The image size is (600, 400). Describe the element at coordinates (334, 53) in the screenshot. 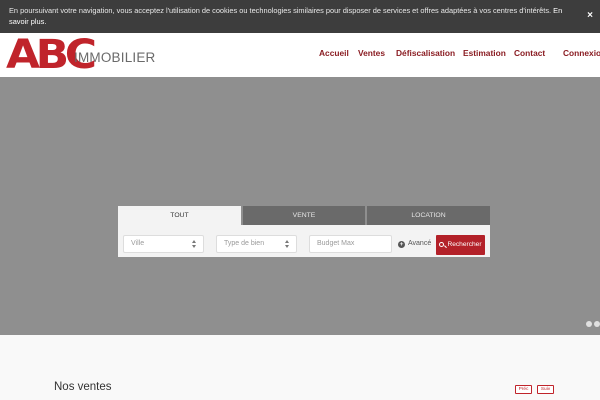

I see `nav-accueil: Accueil` at that location.